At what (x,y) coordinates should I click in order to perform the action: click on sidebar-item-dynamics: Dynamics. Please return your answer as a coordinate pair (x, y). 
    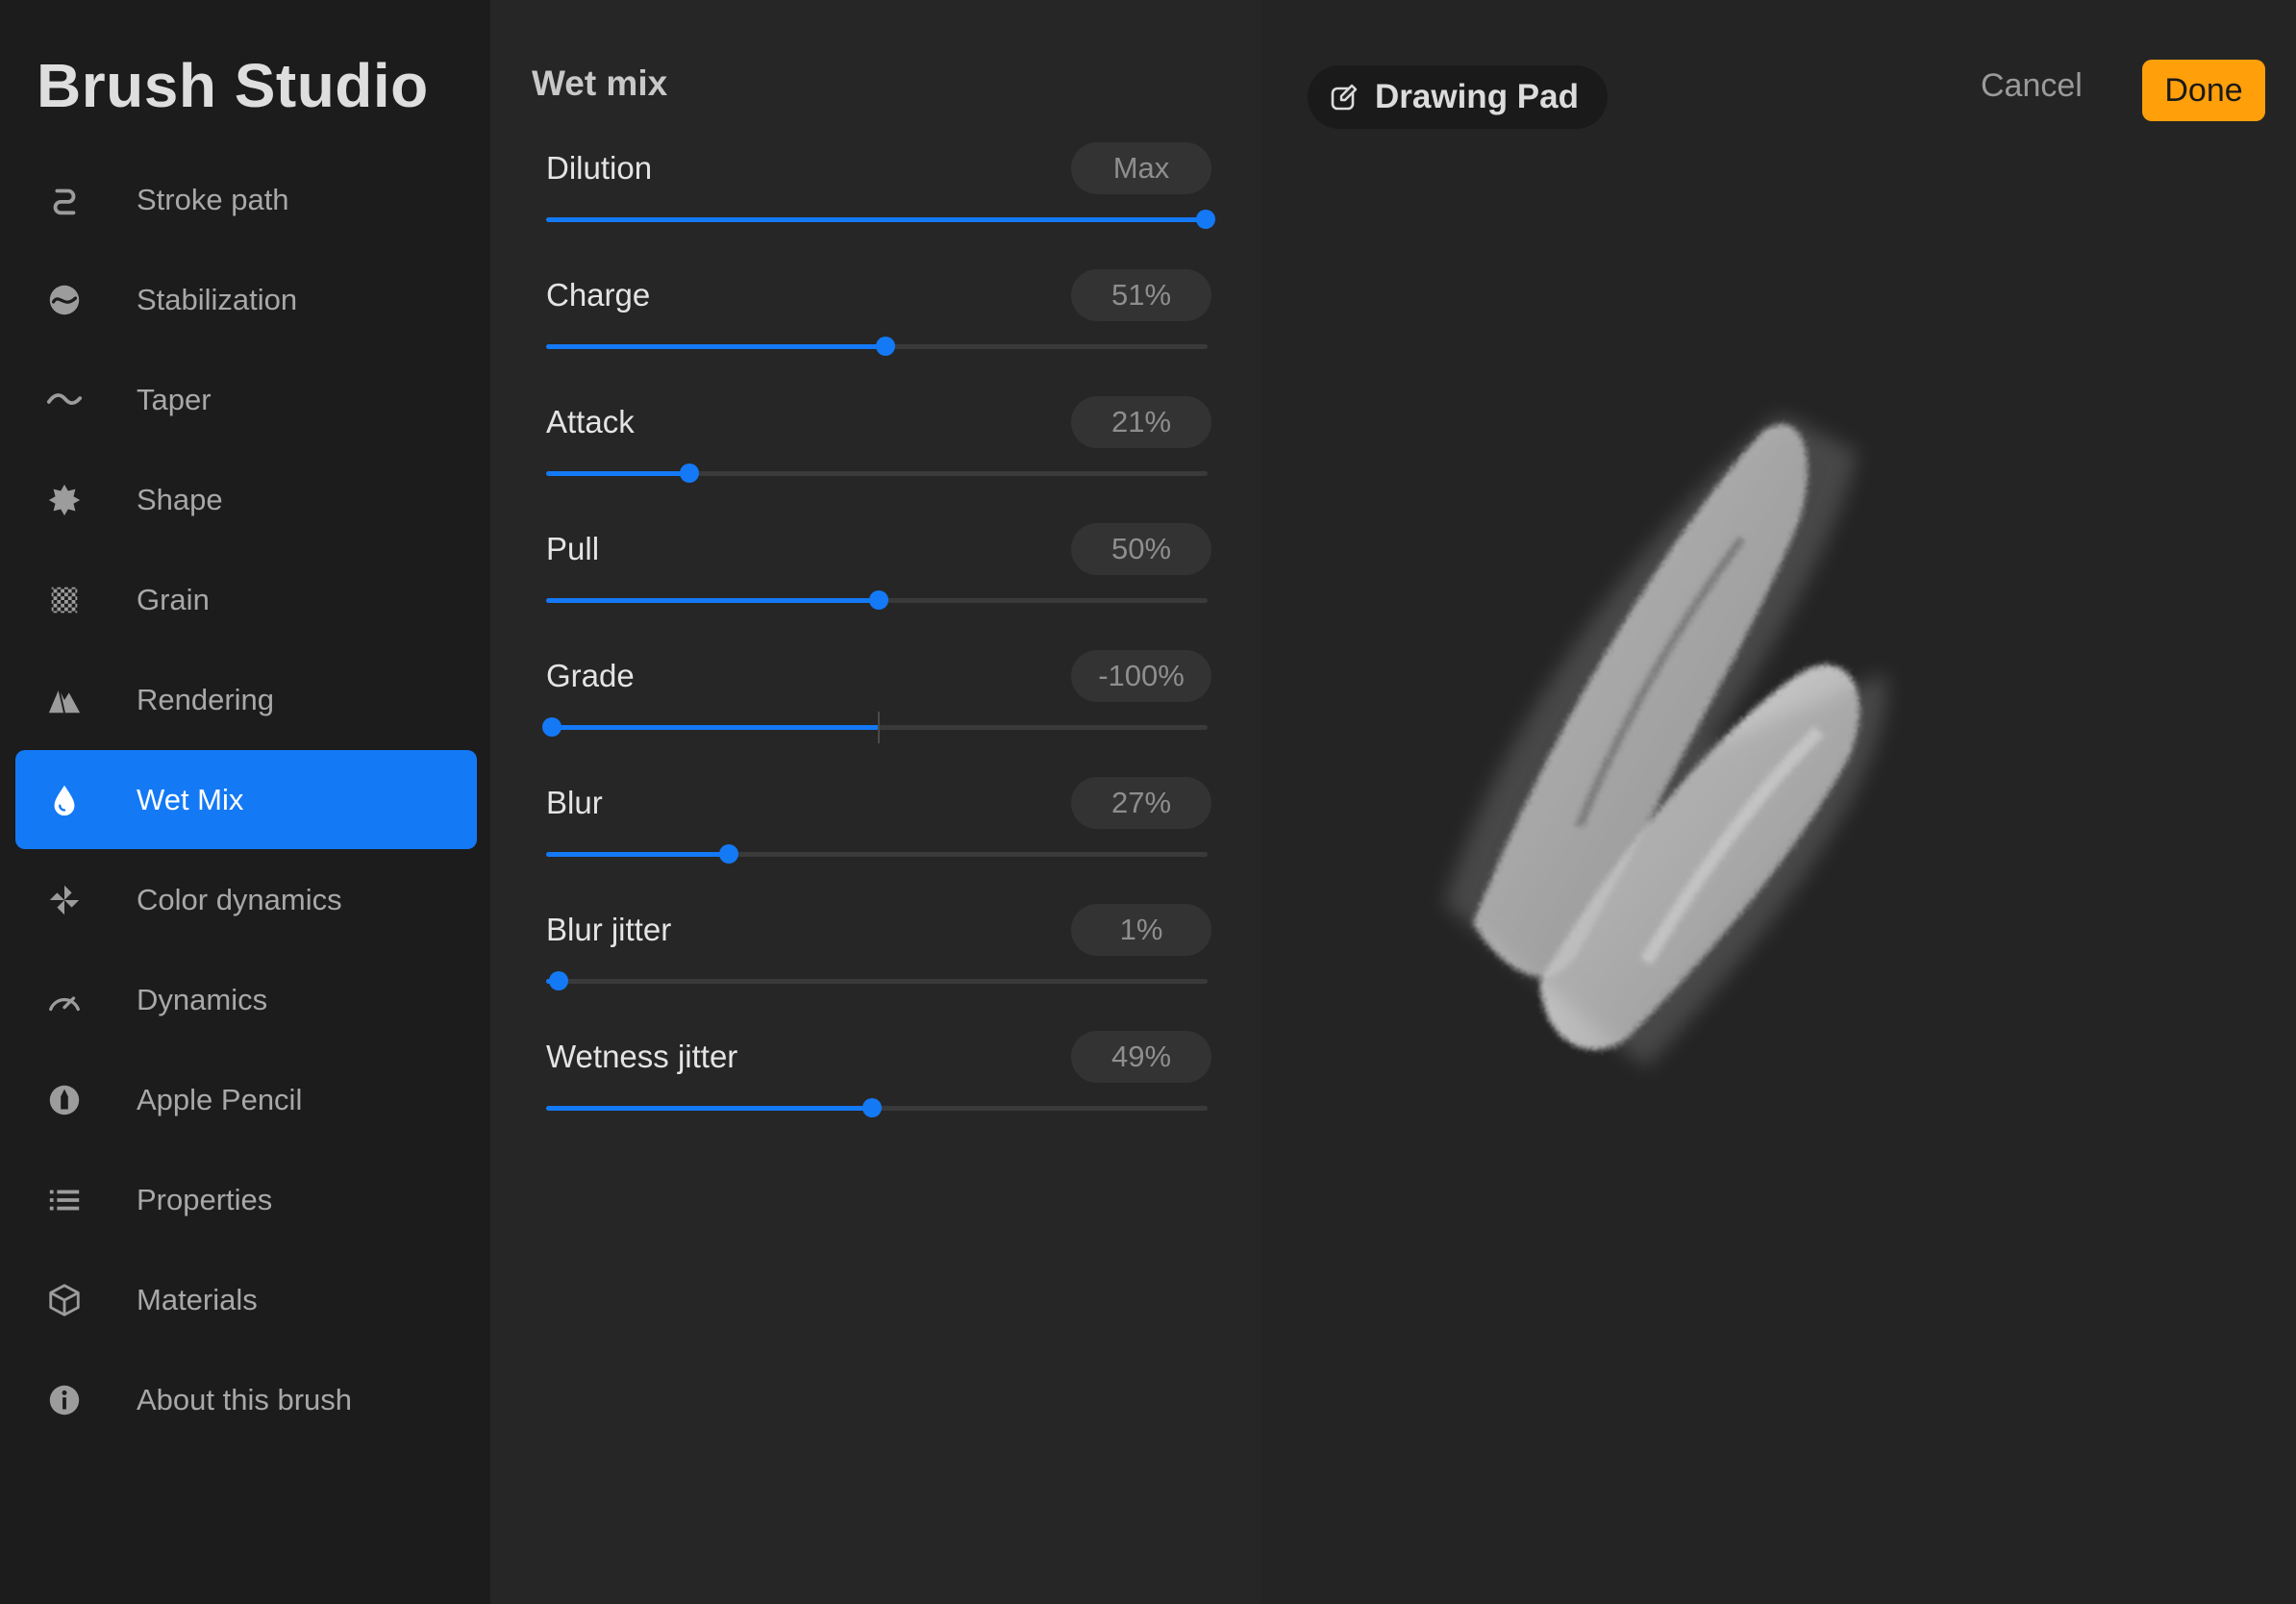
    Looking at the image, I should click on (246, 1000).